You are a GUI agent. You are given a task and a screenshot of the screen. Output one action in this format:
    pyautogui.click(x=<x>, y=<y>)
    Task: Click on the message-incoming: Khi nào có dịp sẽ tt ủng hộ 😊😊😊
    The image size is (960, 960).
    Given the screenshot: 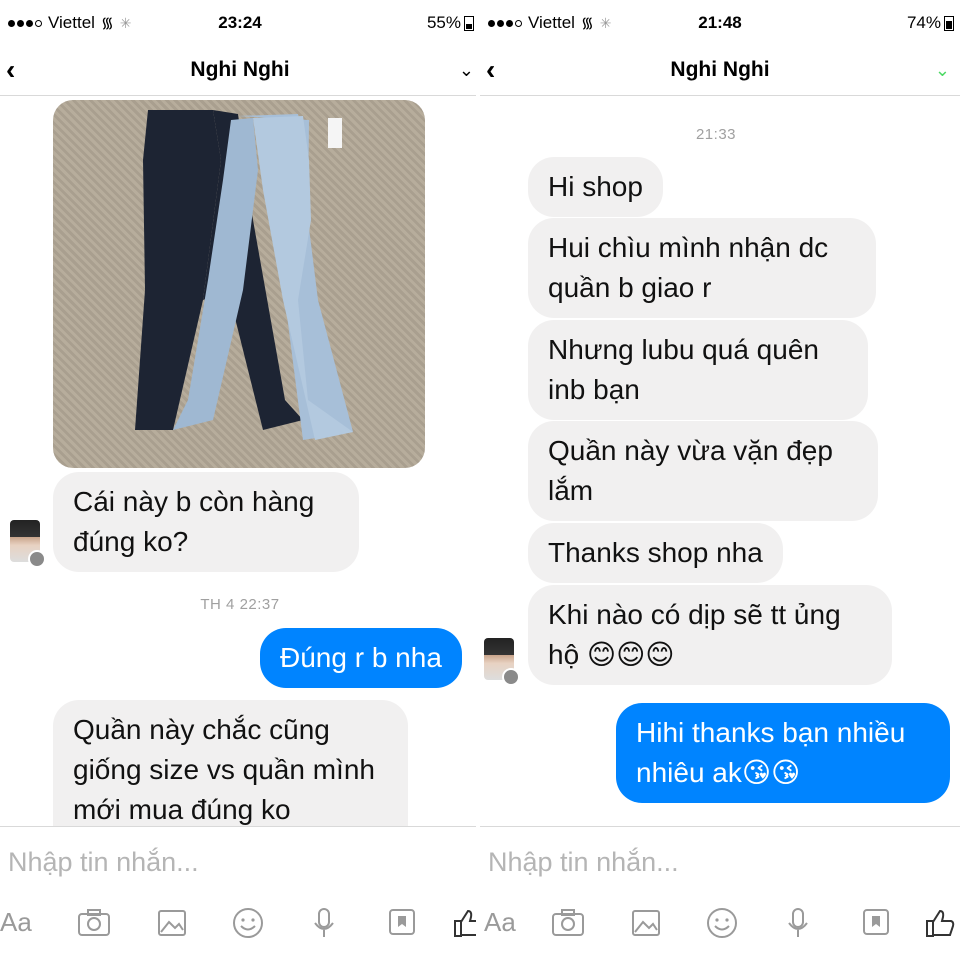 What is the action you would take?
    pyautogui.click(x=710, y=635)
    